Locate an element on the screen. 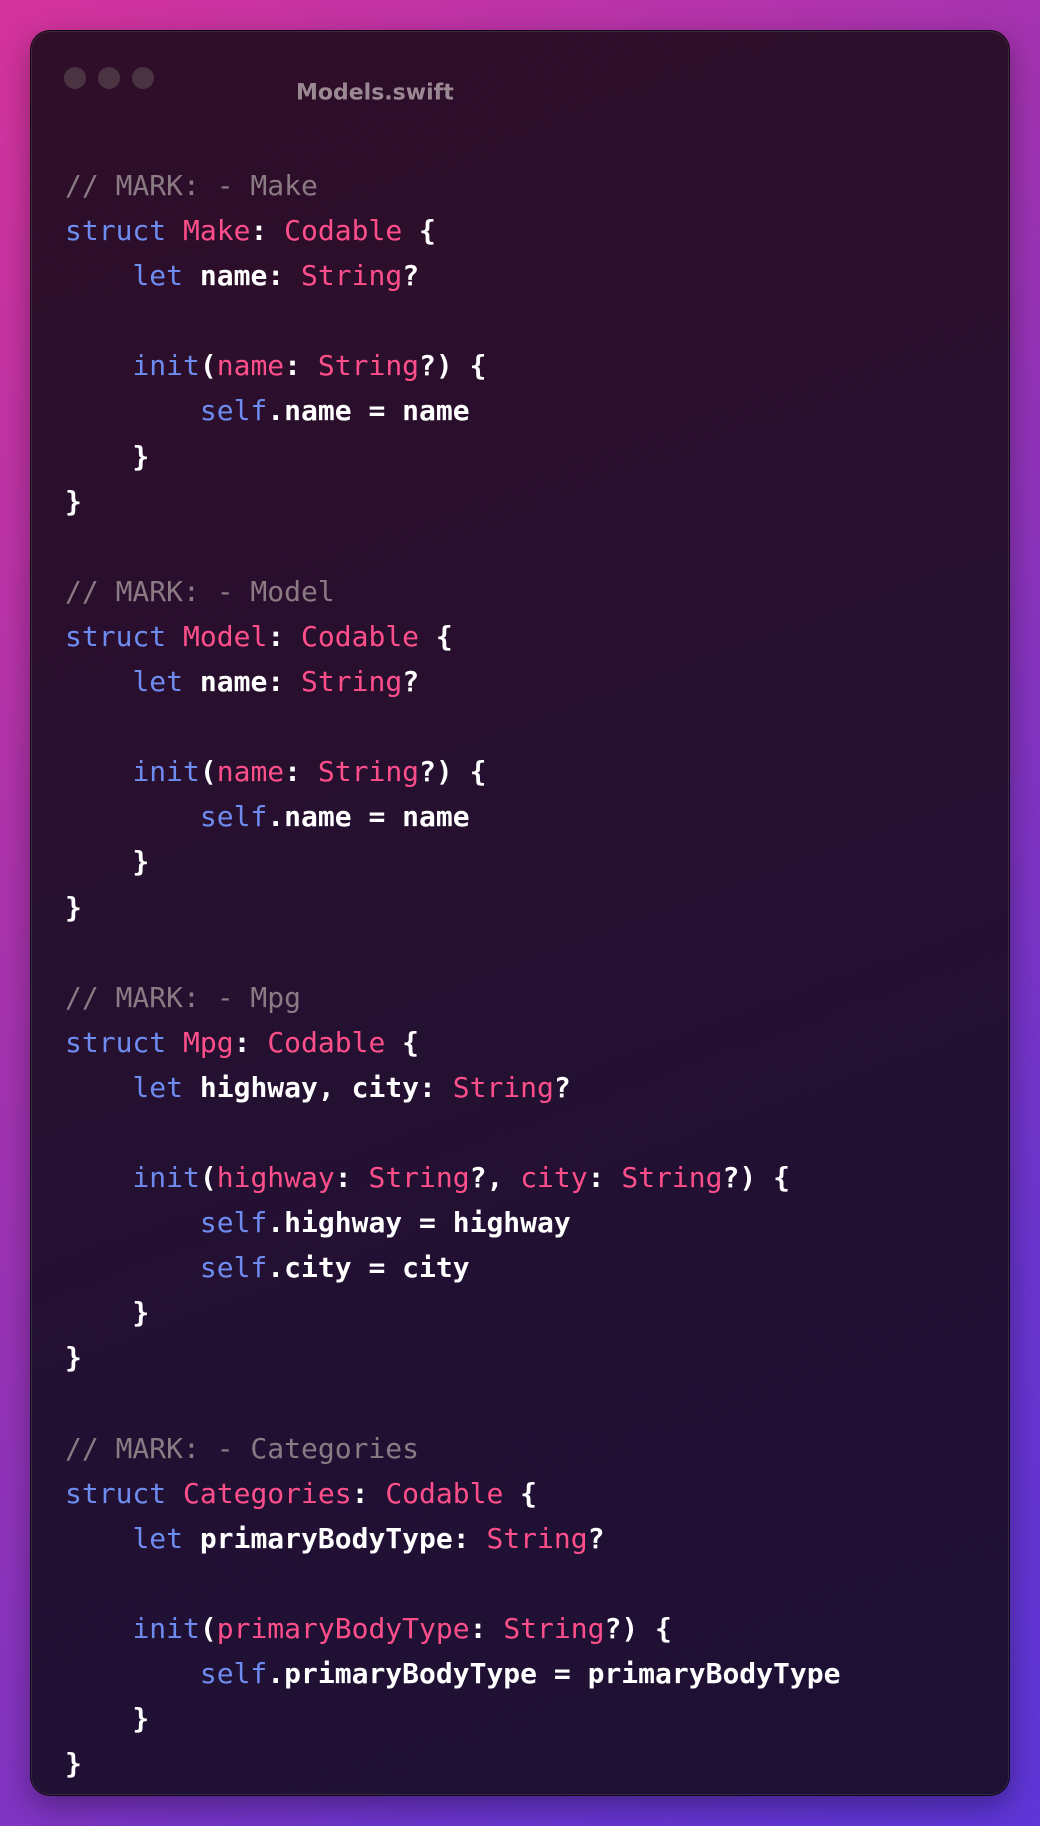  code-token-plain: primaryBodyType: is located at coordinates (335, 1538).